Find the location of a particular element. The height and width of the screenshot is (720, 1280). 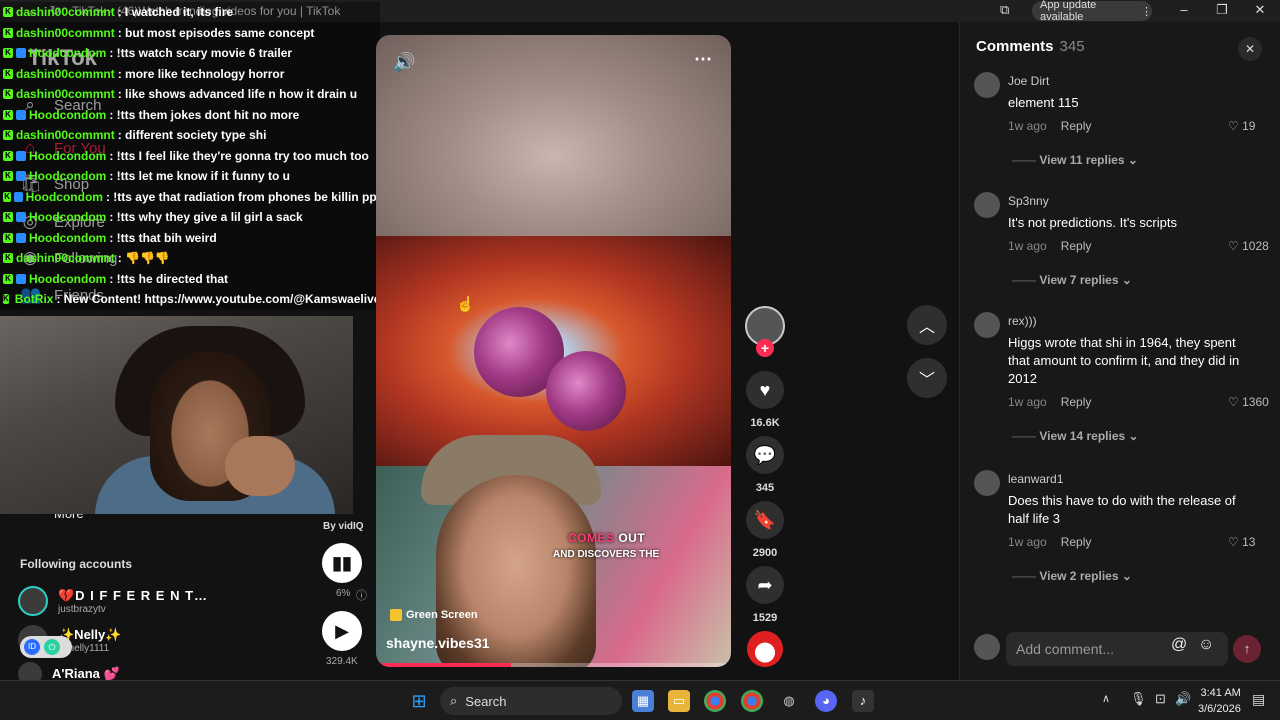

store-icon: ▦ is located at coordinates (643, 701).